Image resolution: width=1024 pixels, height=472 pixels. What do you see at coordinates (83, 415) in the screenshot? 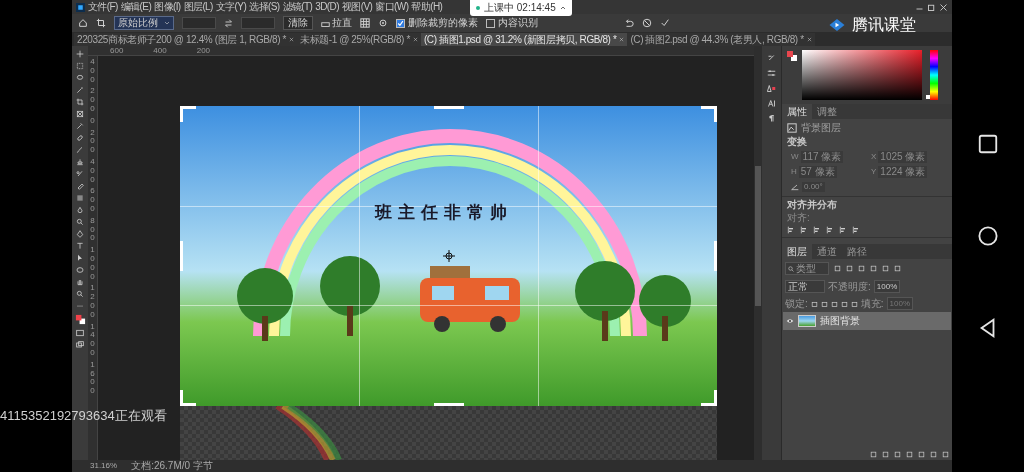
I see `viewer-notice: 4115352192793634正在观看` at bounding box center [83, 415].